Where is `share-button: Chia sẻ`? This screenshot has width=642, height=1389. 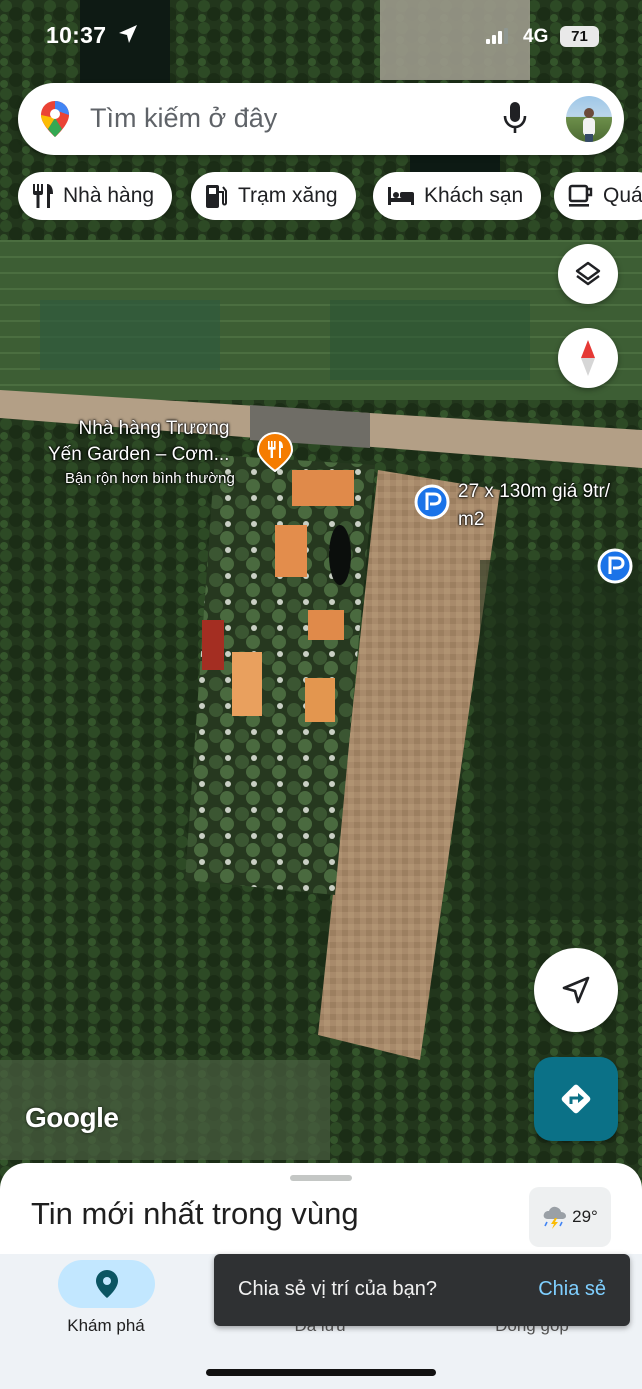 share-button: Chia sẻ is located at coordinates (572, 1289).